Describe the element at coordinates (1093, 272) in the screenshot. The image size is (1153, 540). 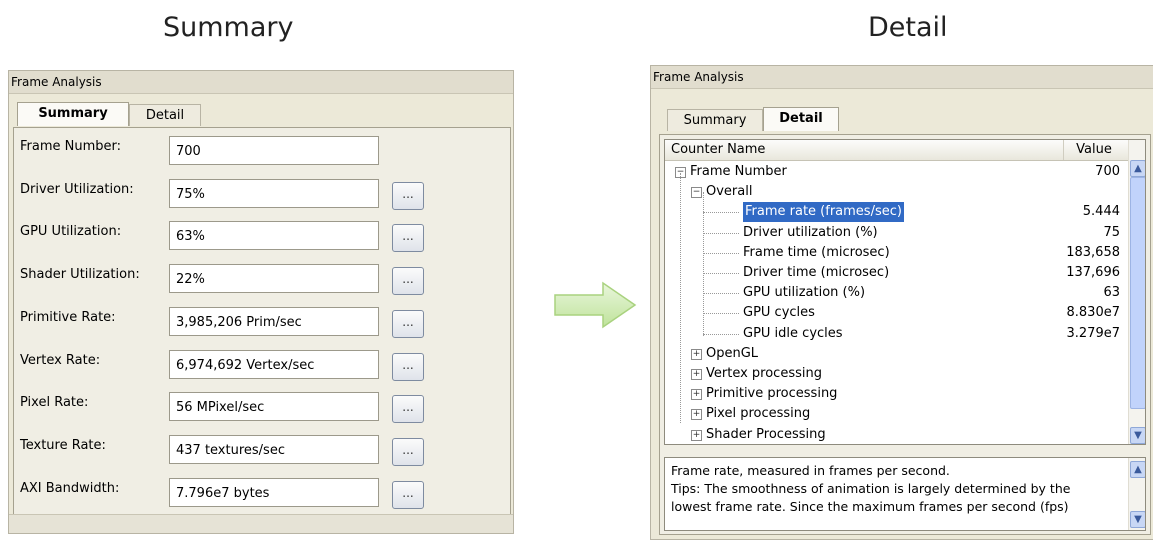
I see `tree-item-value: 137,696` at that location.